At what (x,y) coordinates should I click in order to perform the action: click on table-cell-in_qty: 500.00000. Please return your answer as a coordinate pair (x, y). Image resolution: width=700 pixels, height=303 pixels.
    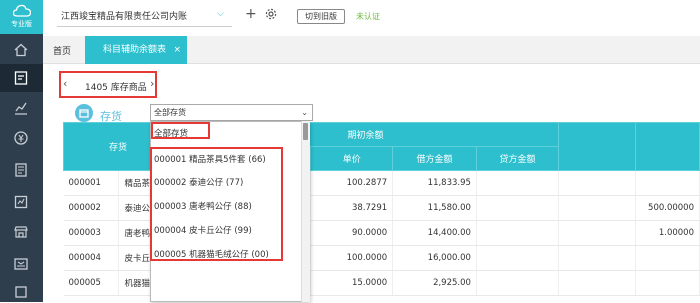
    Looking at the image, I should click on (667, 208).